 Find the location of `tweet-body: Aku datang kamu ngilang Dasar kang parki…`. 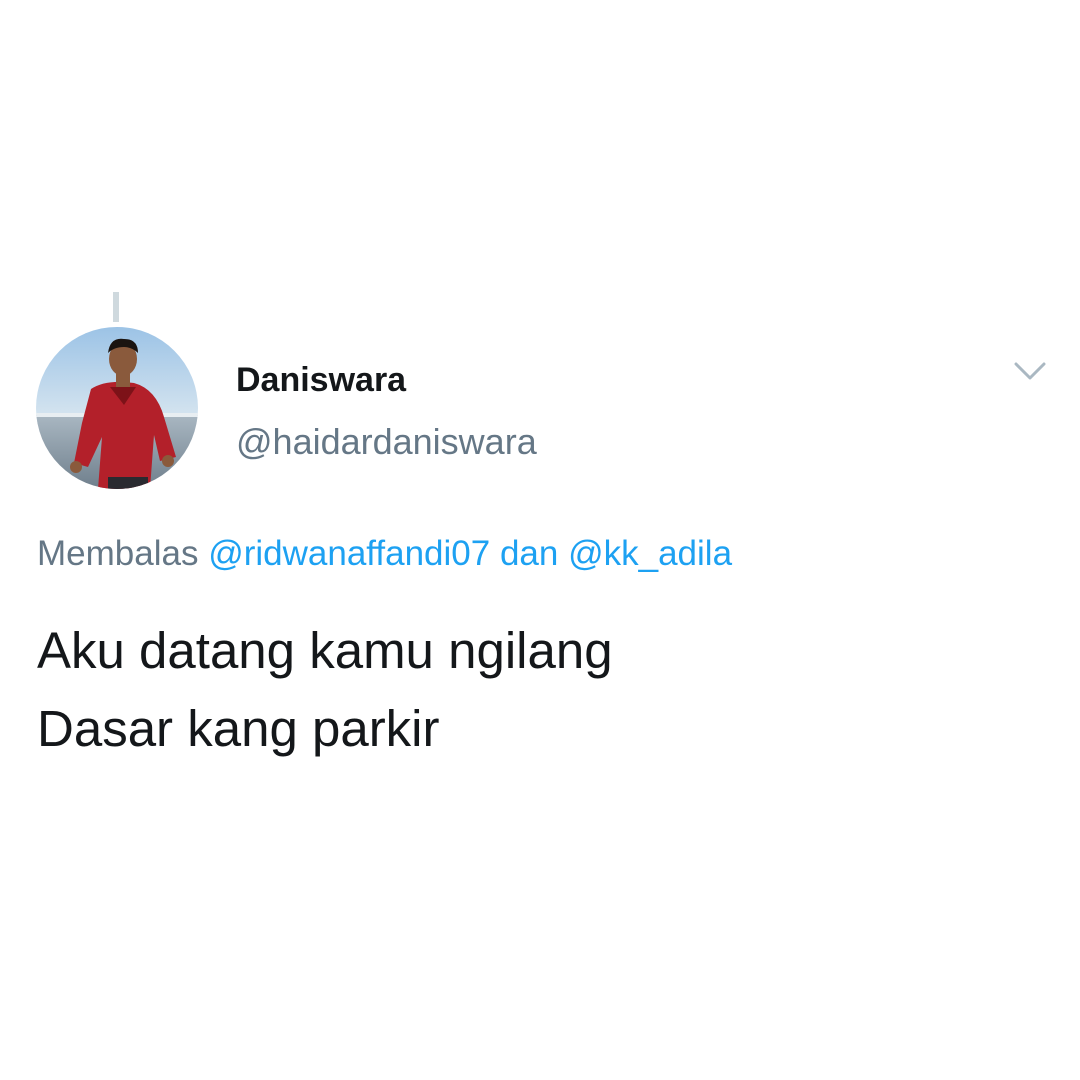

tweet-body: Aku datang kamu ngilang Dasar kang parki… is located at coordinates (325, 690).